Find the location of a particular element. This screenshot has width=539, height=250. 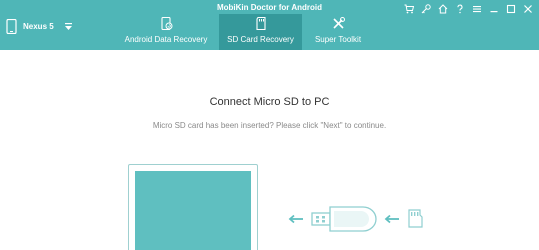

menu-icon is located at coordinates (477, 9).